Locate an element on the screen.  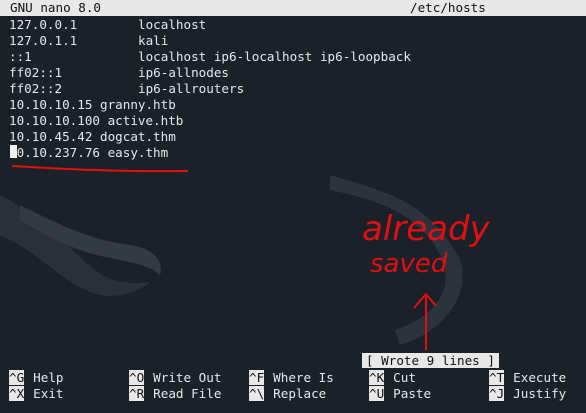
shortcut-execute: ^T Execute is located at coordinates (527, 378).